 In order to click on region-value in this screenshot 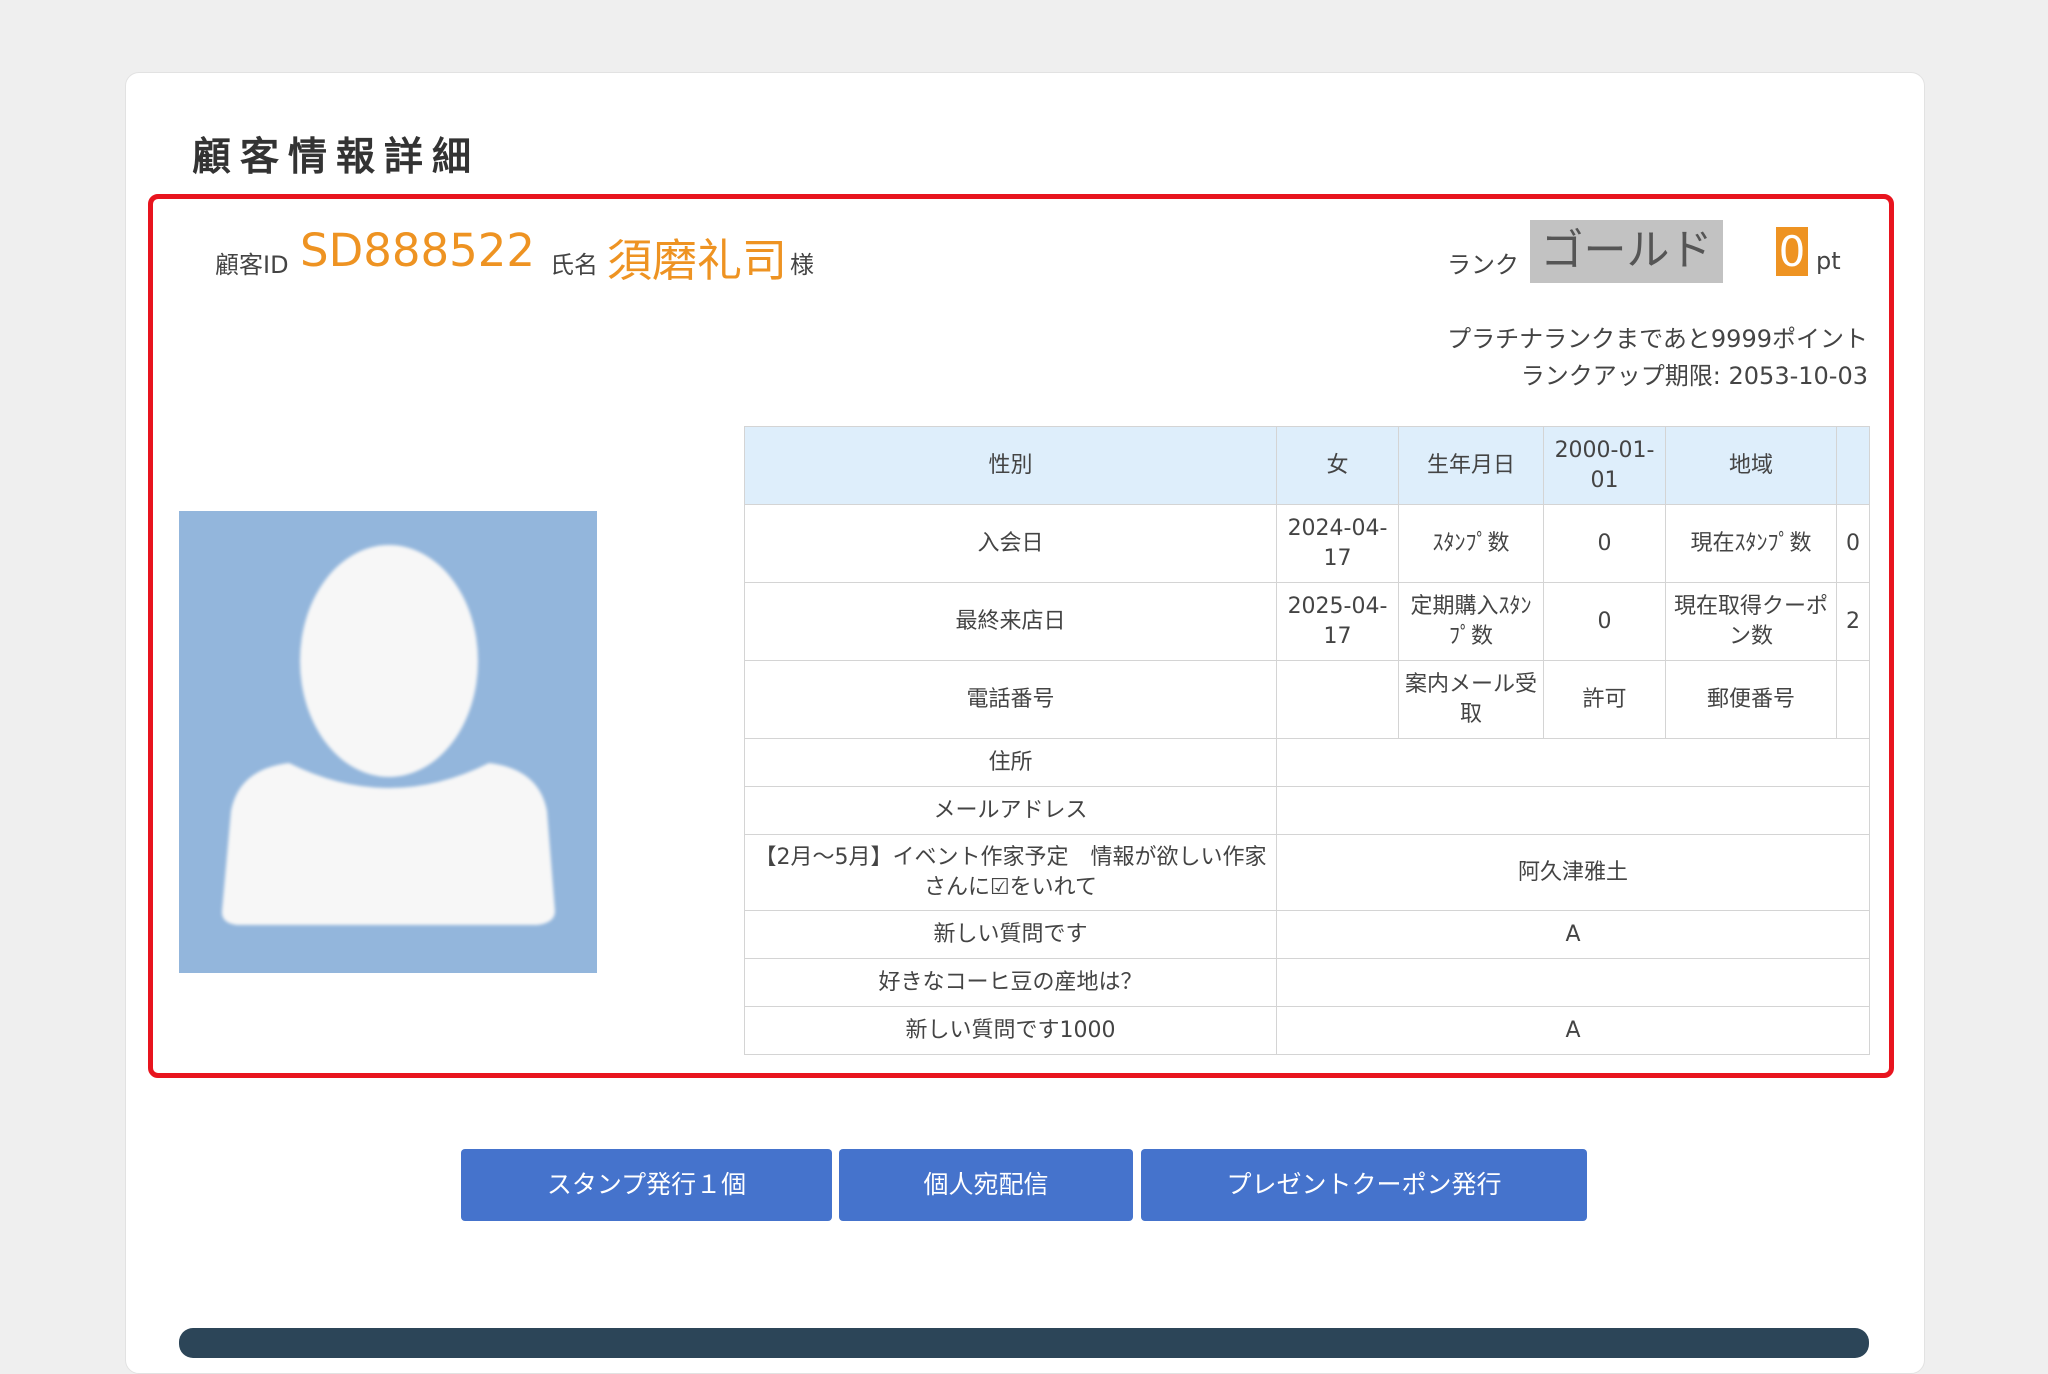, I will do `click(1853, 465)`.